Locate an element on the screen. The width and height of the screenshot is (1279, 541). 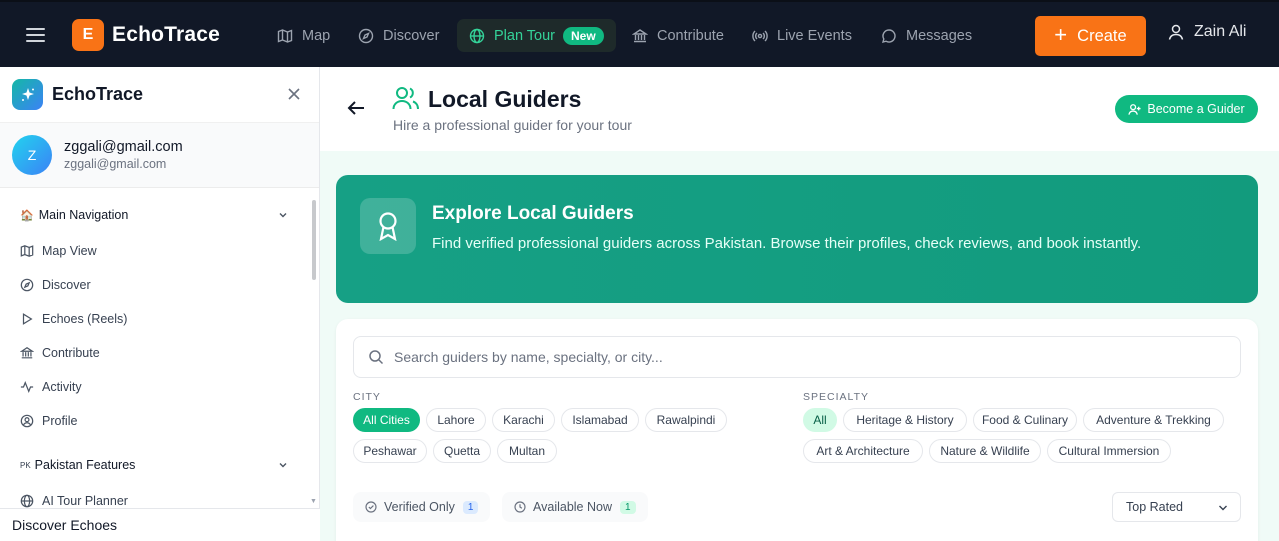
sidebar-item-echoes: Echoes (Reels) is located at coordinates (73, 319).